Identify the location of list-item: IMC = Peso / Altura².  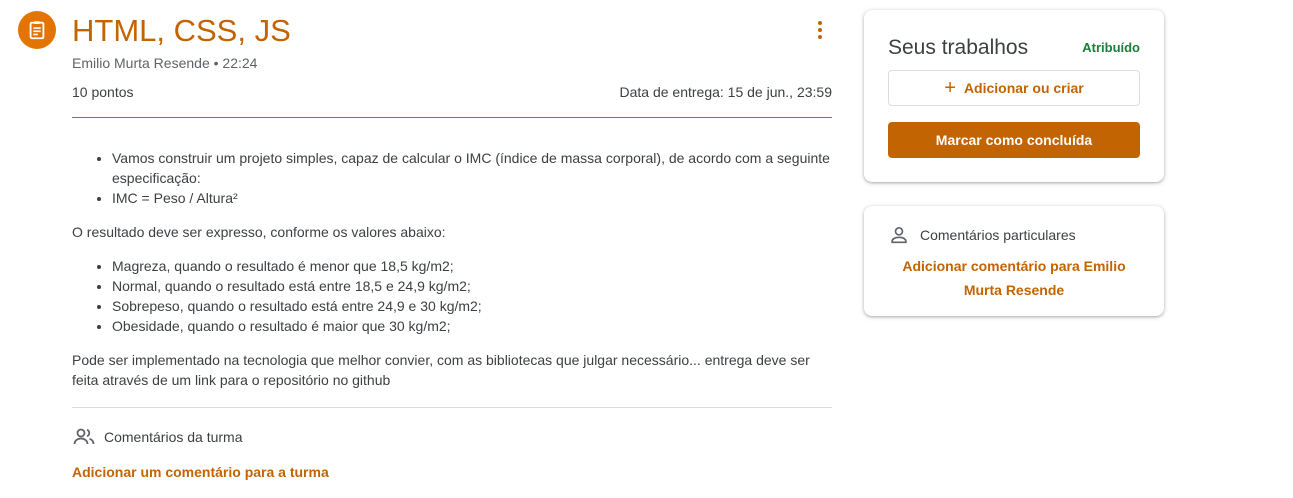
(472, 198).